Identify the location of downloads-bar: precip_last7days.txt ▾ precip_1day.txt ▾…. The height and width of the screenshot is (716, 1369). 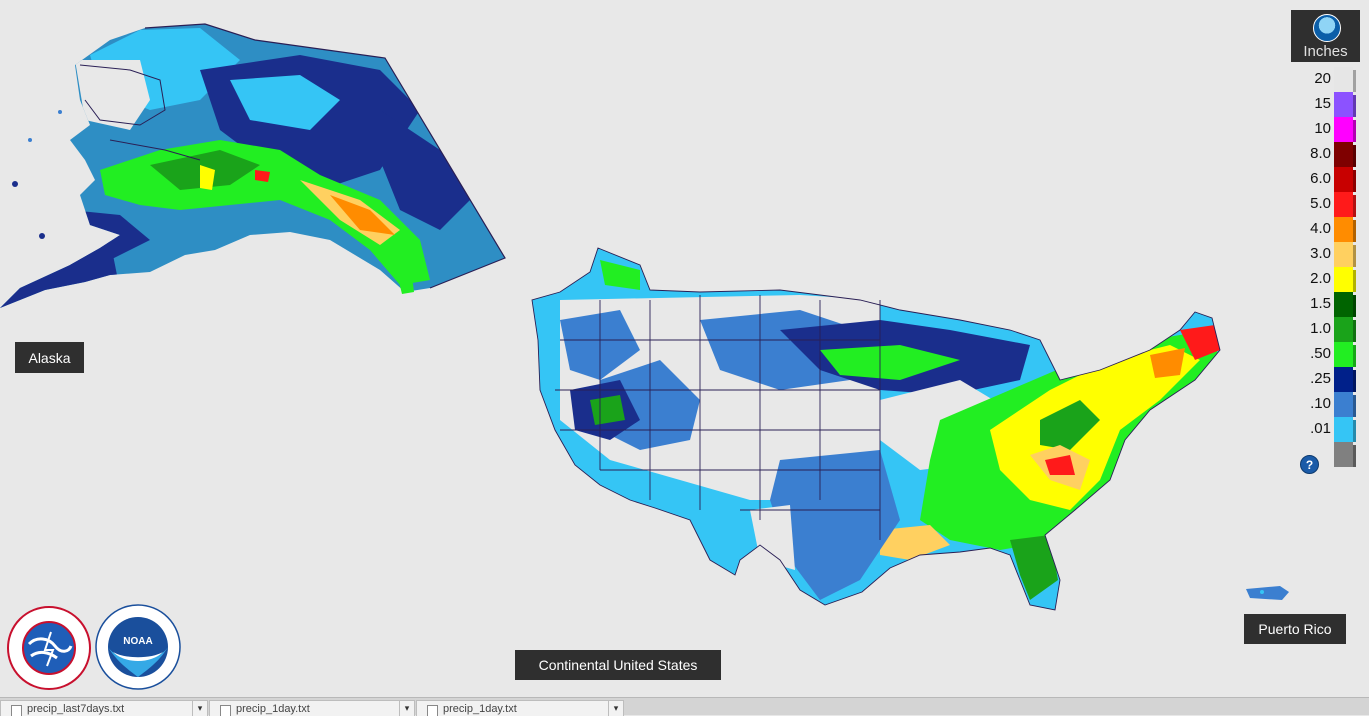
(684, 706).